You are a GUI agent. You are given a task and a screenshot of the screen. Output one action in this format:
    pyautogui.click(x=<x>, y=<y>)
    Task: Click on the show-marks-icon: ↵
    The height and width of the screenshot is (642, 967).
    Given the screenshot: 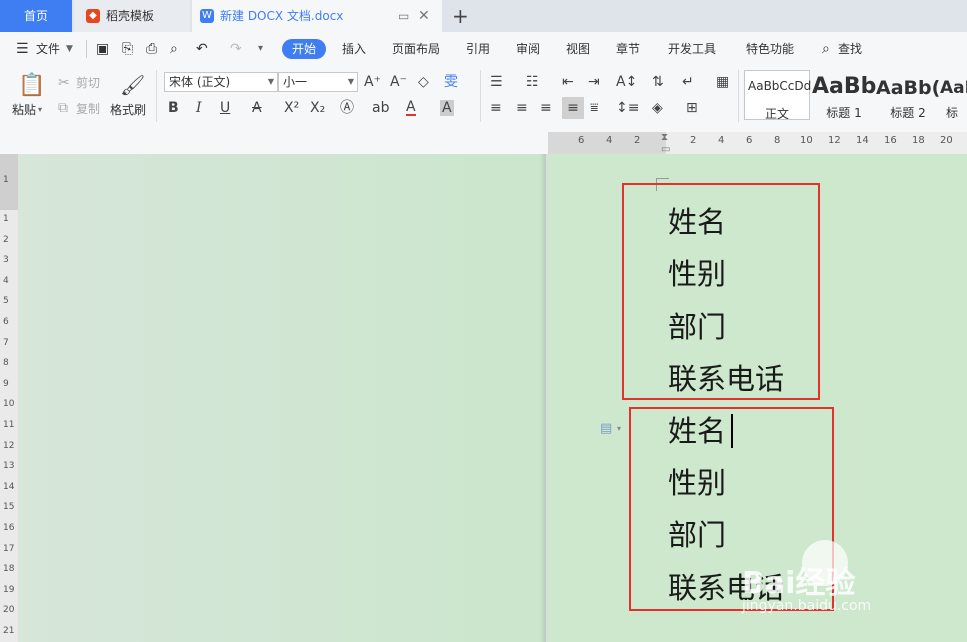 What is the action you would take?
    pyautogui.click(x=688, y=82)
    